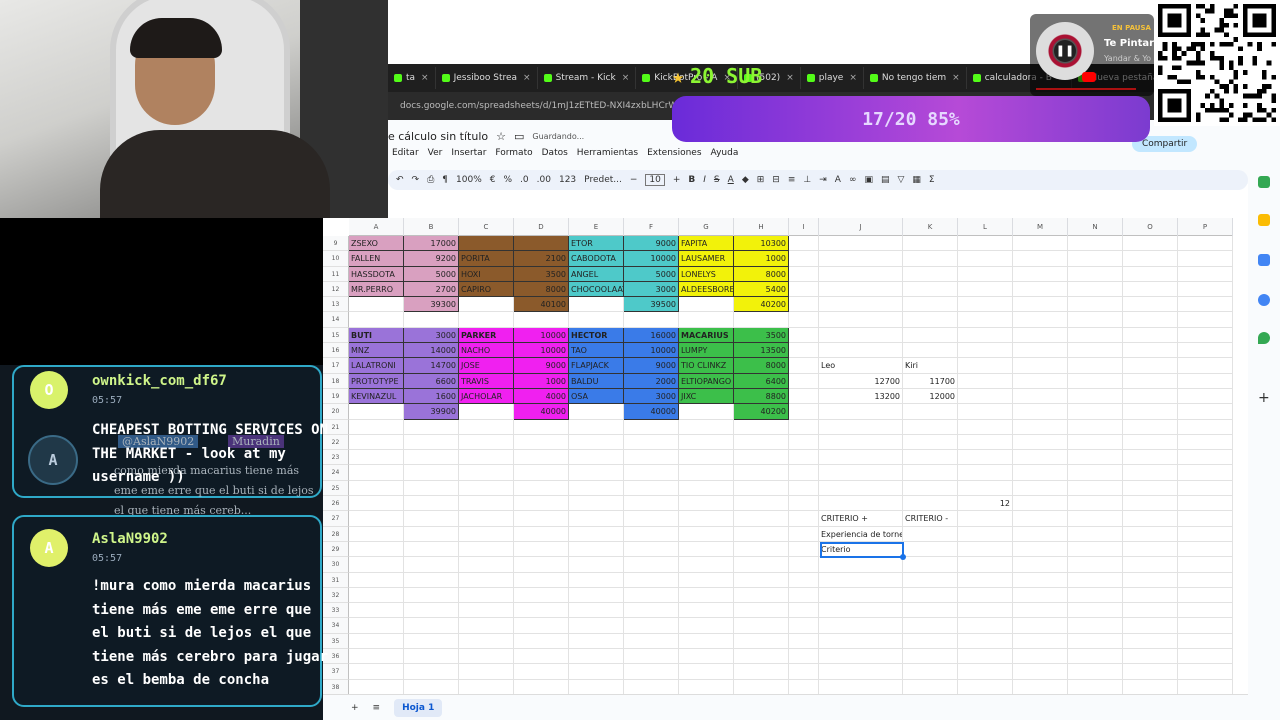 The width and height of the screenshot is (1280, 720). I want to click on cell: 10000, so click(541, 351).